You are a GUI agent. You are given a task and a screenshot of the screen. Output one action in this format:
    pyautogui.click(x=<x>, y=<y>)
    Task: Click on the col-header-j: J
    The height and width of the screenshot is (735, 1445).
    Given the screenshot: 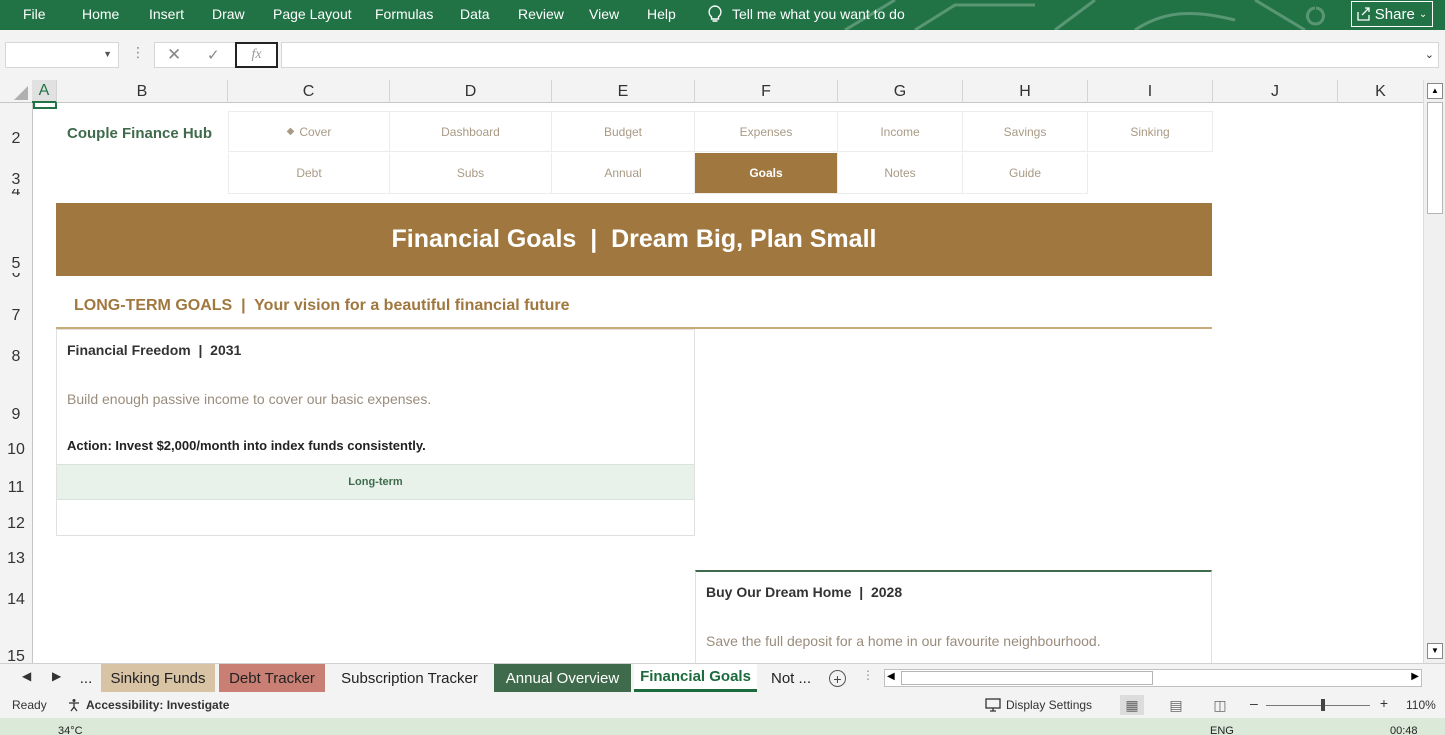 What is the action you would take?
    pyautogui.click(x=1275, y=91)
    